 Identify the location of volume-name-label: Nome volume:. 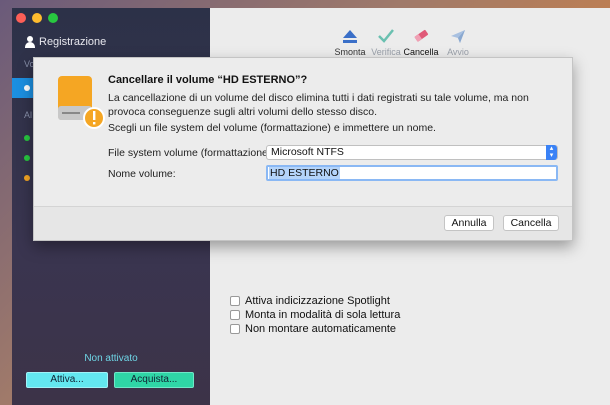
(142, 174).